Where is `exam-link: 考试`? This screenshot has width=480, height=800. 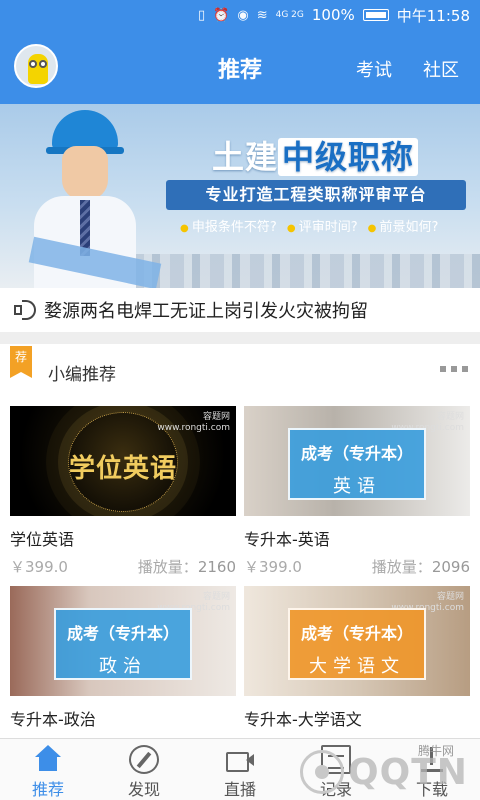
exam-link: 考试 is located at coordinates (374, 69).